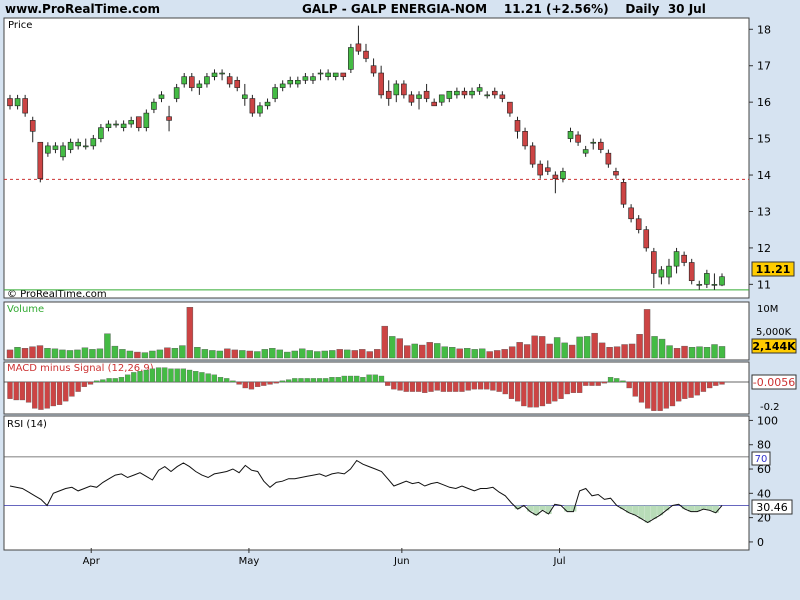  I want to click on date-tick-label: Jul, so click(558, 561).